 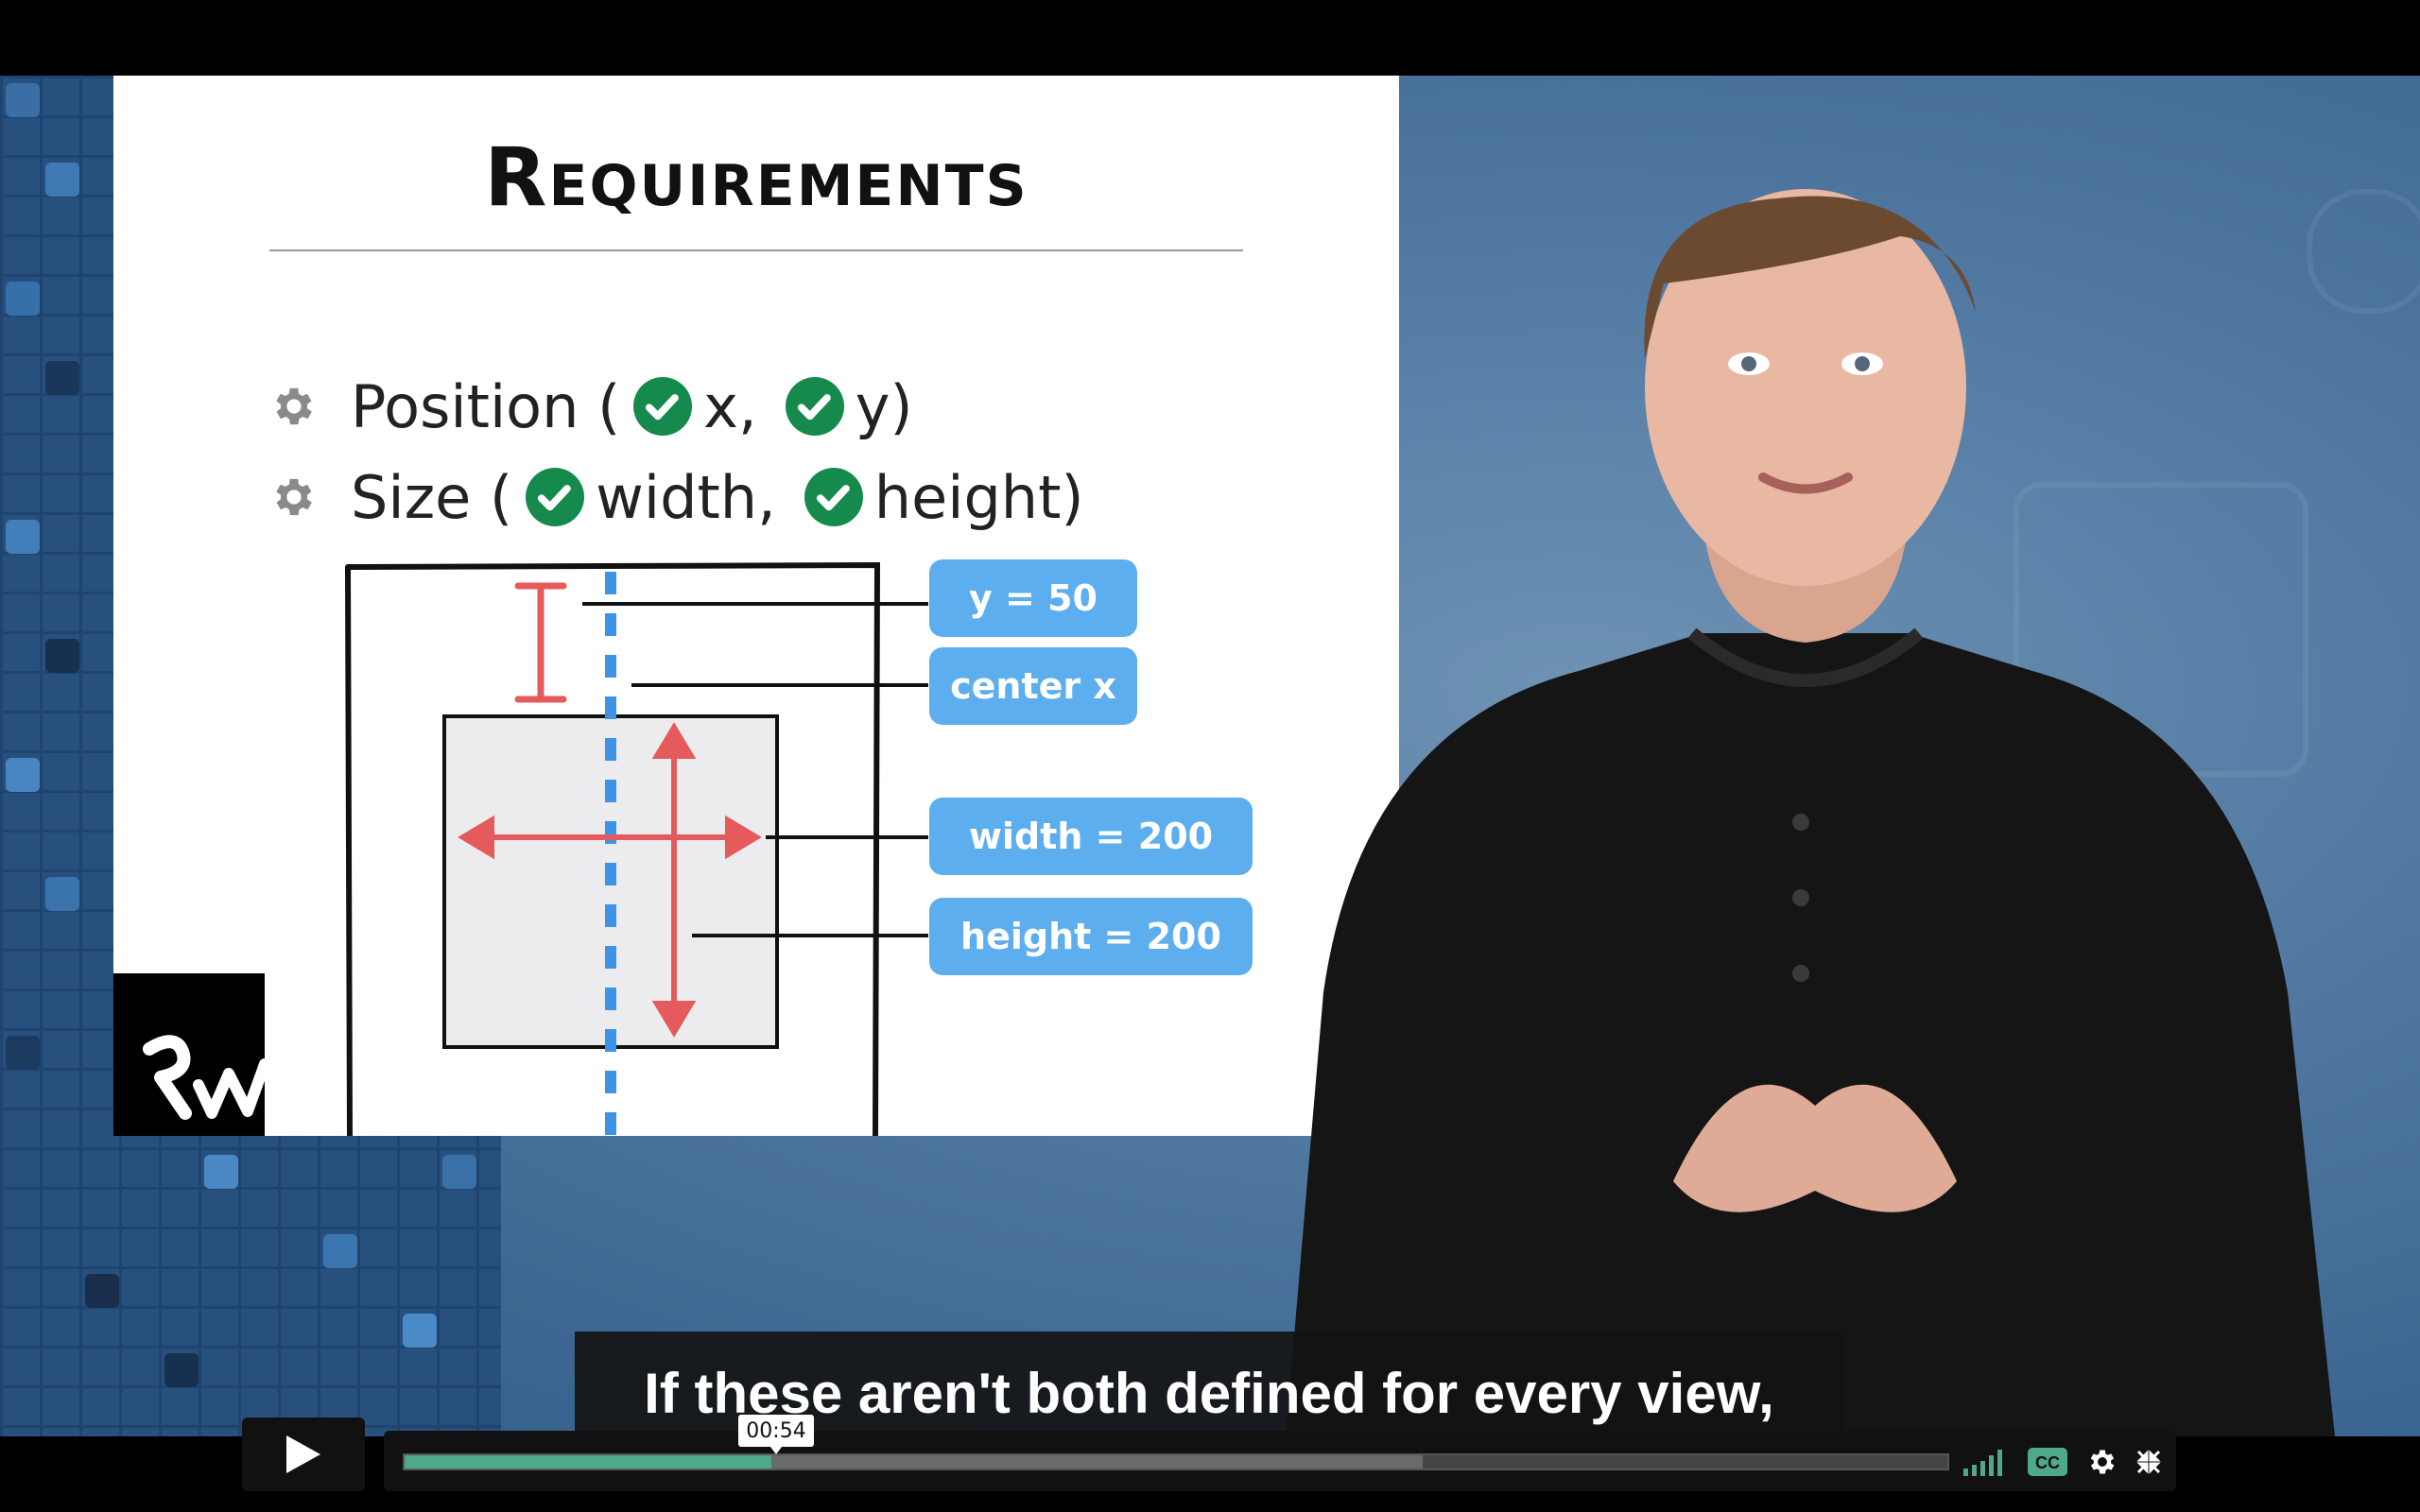 What do you see at coordinates (588, 1462) in the screenshot?
I see `played-progress` at bounding box center [588, 1462].